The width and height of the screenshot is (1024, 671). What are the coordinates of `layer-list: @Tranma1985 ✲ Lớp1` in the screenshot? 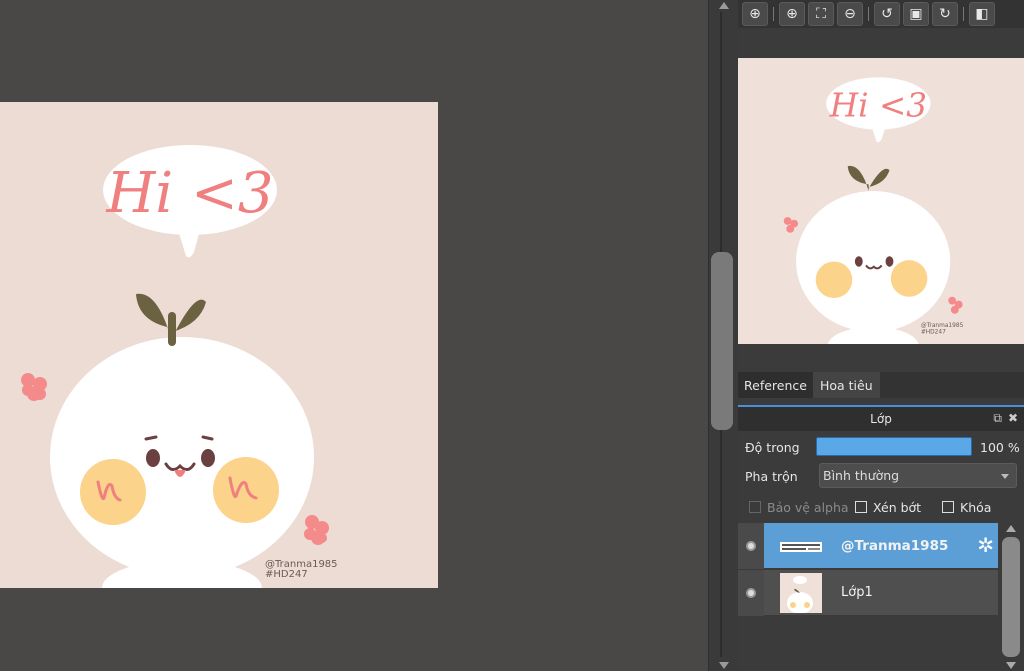 It's located at (869, 597).